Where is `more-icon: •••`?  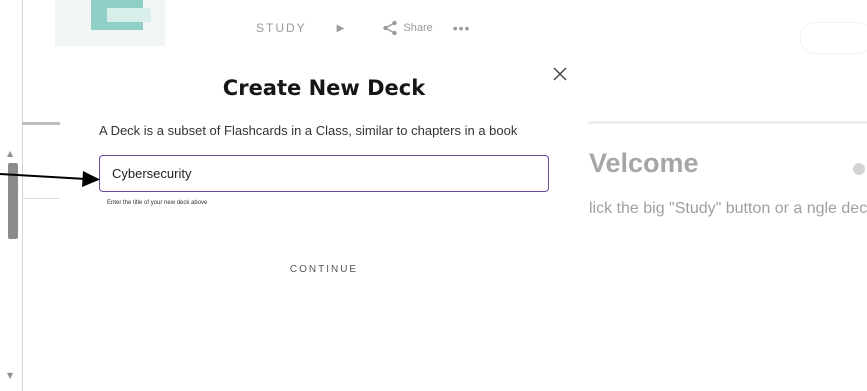 more-icon: ••• is located at coordinates (461, 28).